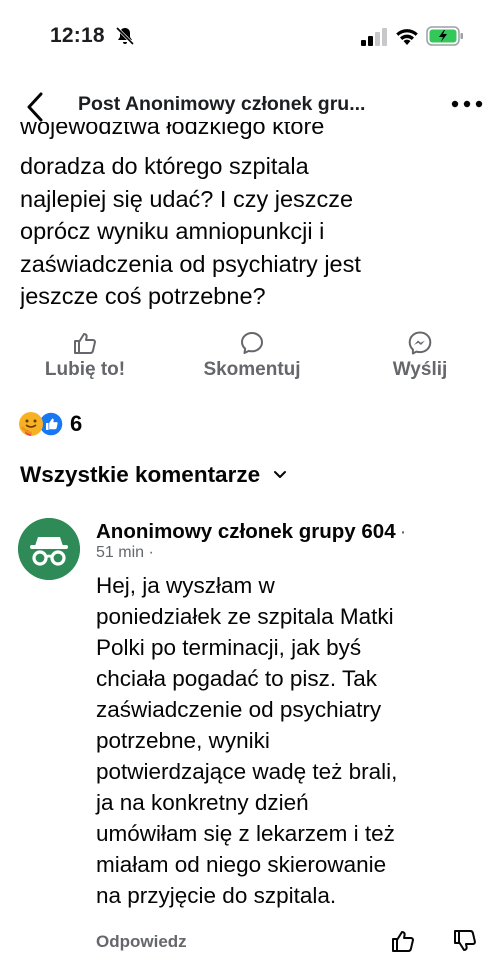  Describe the element at coordinates (465, 941) in the screenshot. I see `downvote-icon` at that location.